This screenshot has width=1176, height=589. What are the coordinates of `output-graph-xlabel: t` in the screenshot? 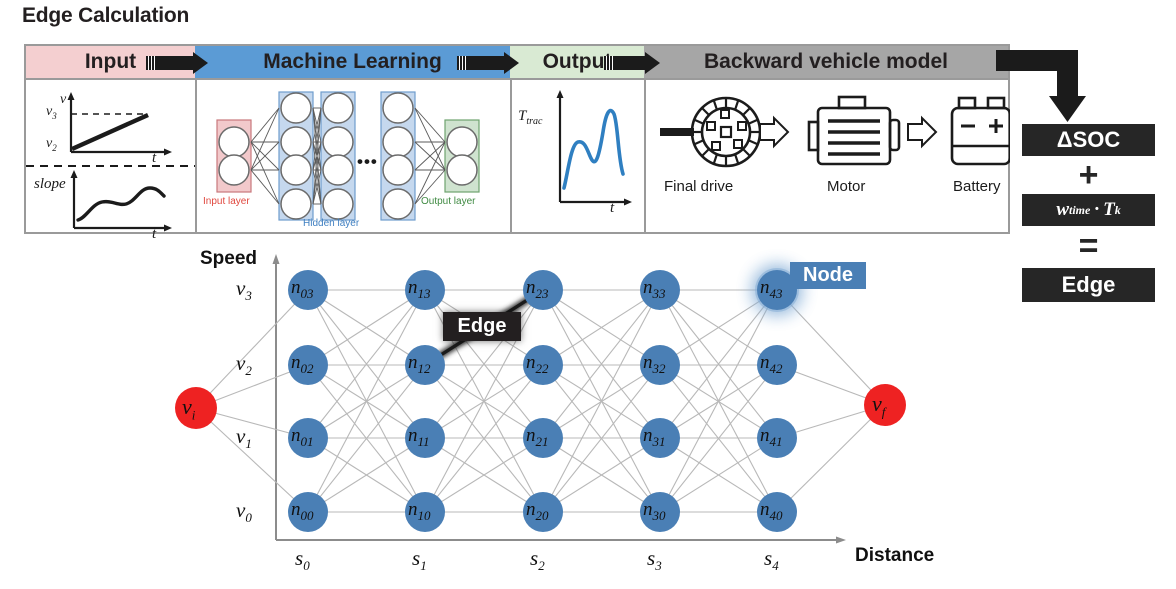 It's located at (612, 208).